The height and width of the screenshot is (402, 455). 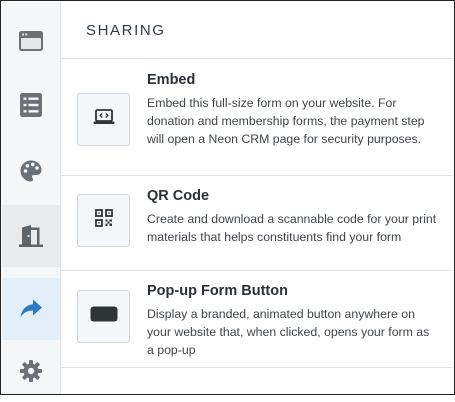 I want to click on door-exit-icon, so click(x=31, y=236).